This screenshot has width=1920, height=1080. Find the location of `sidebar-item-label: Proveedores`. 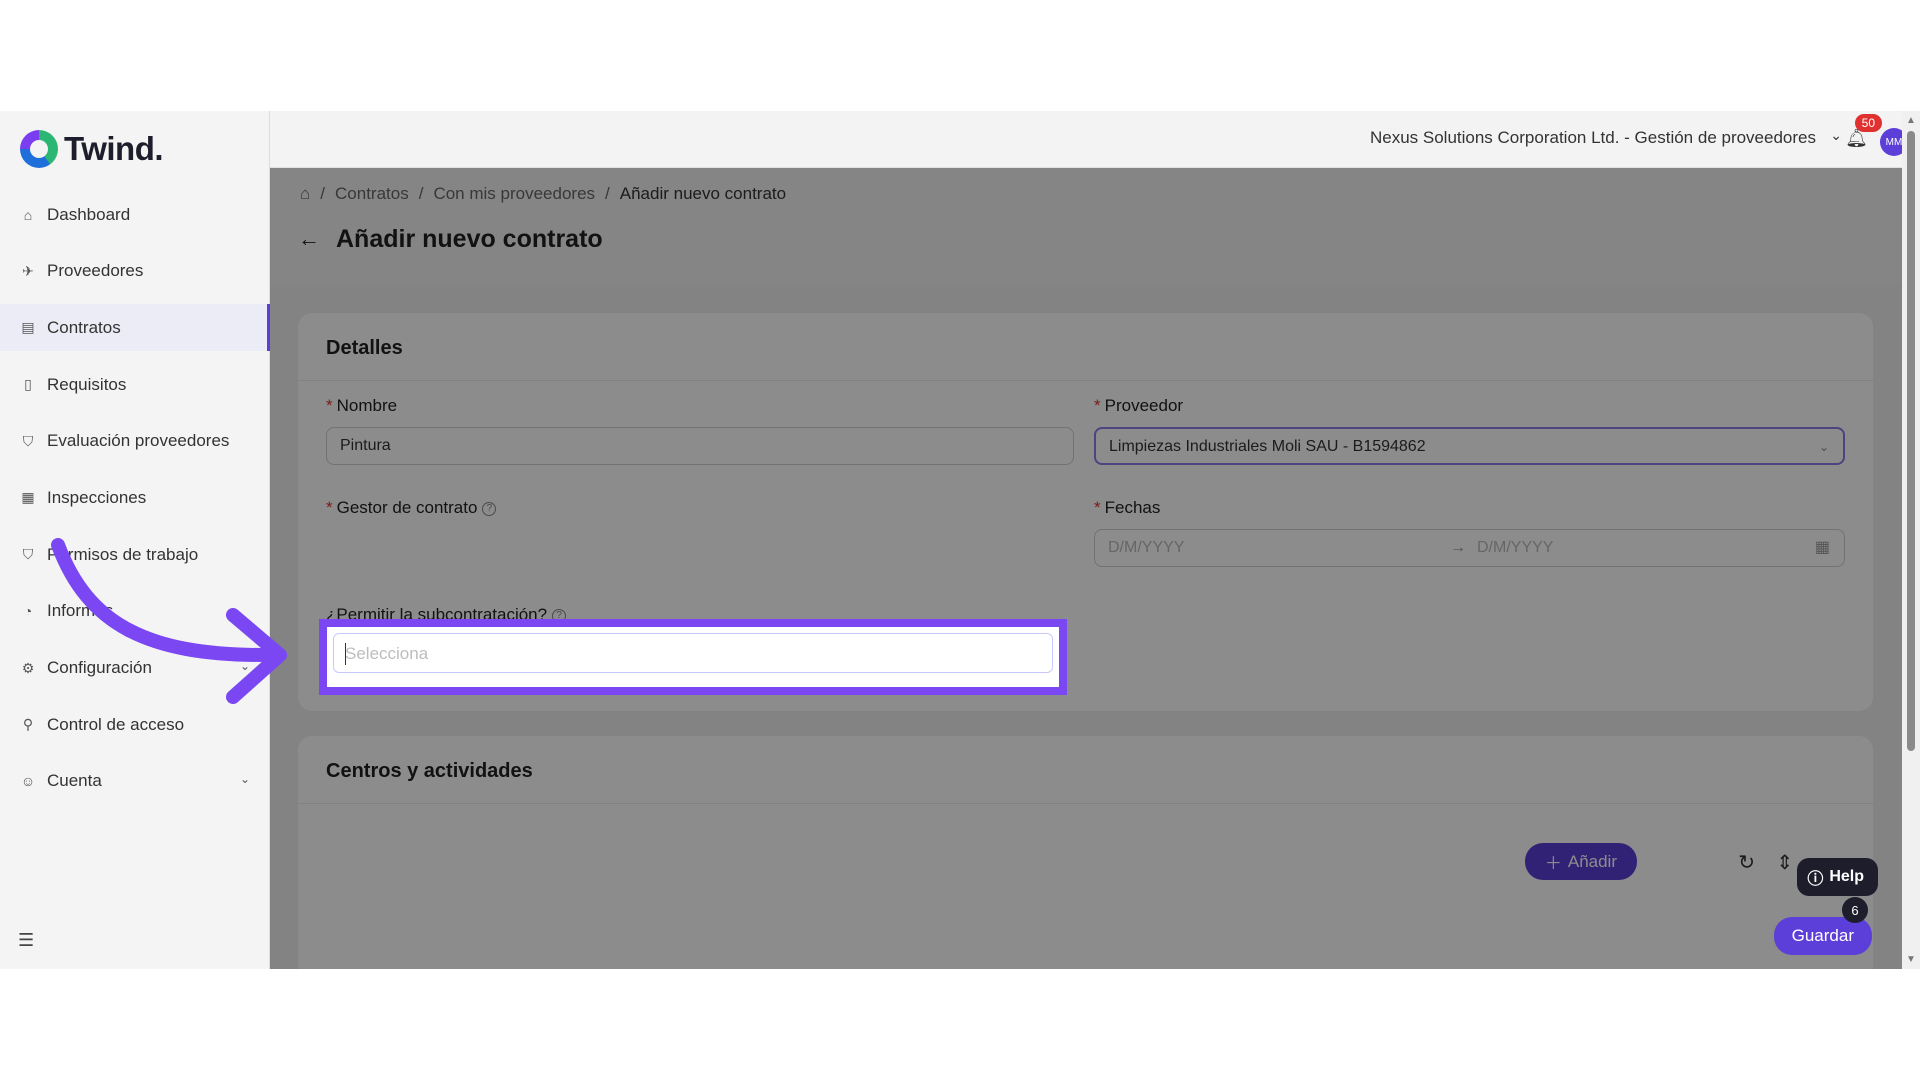

sidebar-item-label: Proveedores is located at coordinates (95, 271).